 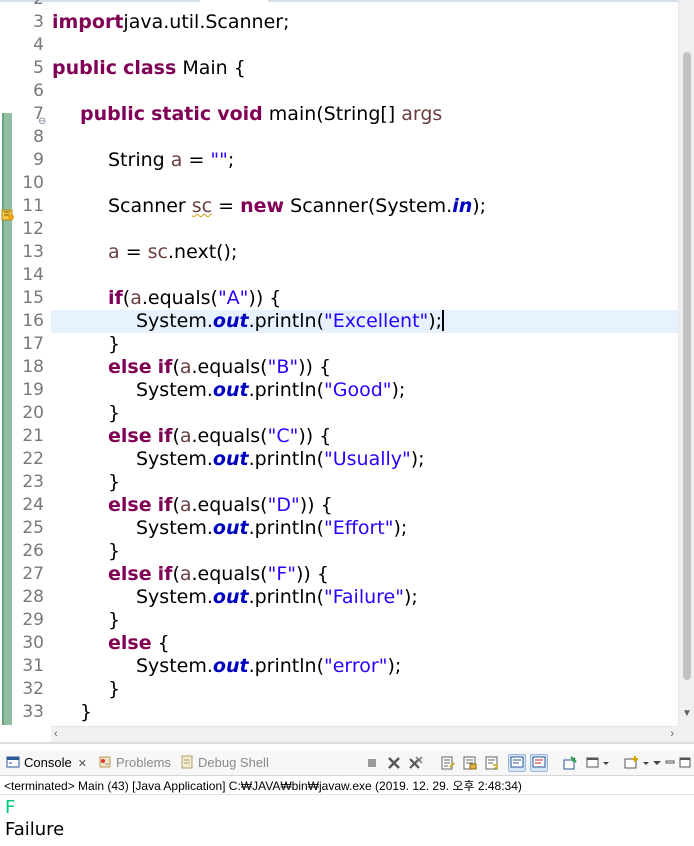 I want to click on editor-tab-strip, so click(x=347, y=1).